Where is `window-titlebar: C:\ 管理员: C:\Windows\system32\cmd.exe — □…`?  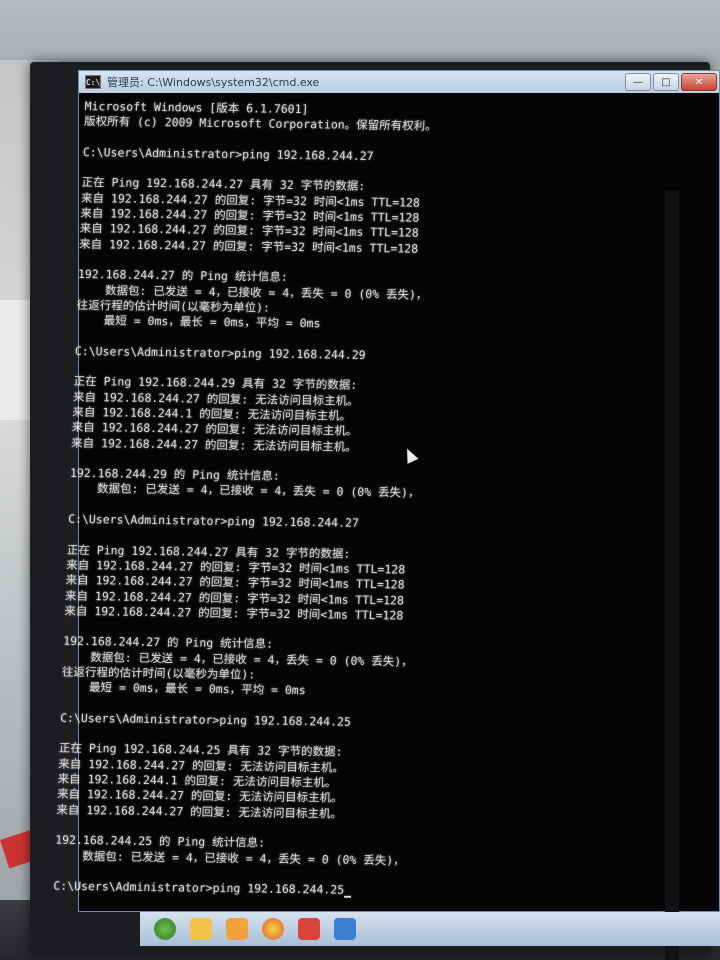
window-titlebar: C:\ 管理员: C:\Windows\system32\cmd.exe — □… is located at coordinates (399, 82).